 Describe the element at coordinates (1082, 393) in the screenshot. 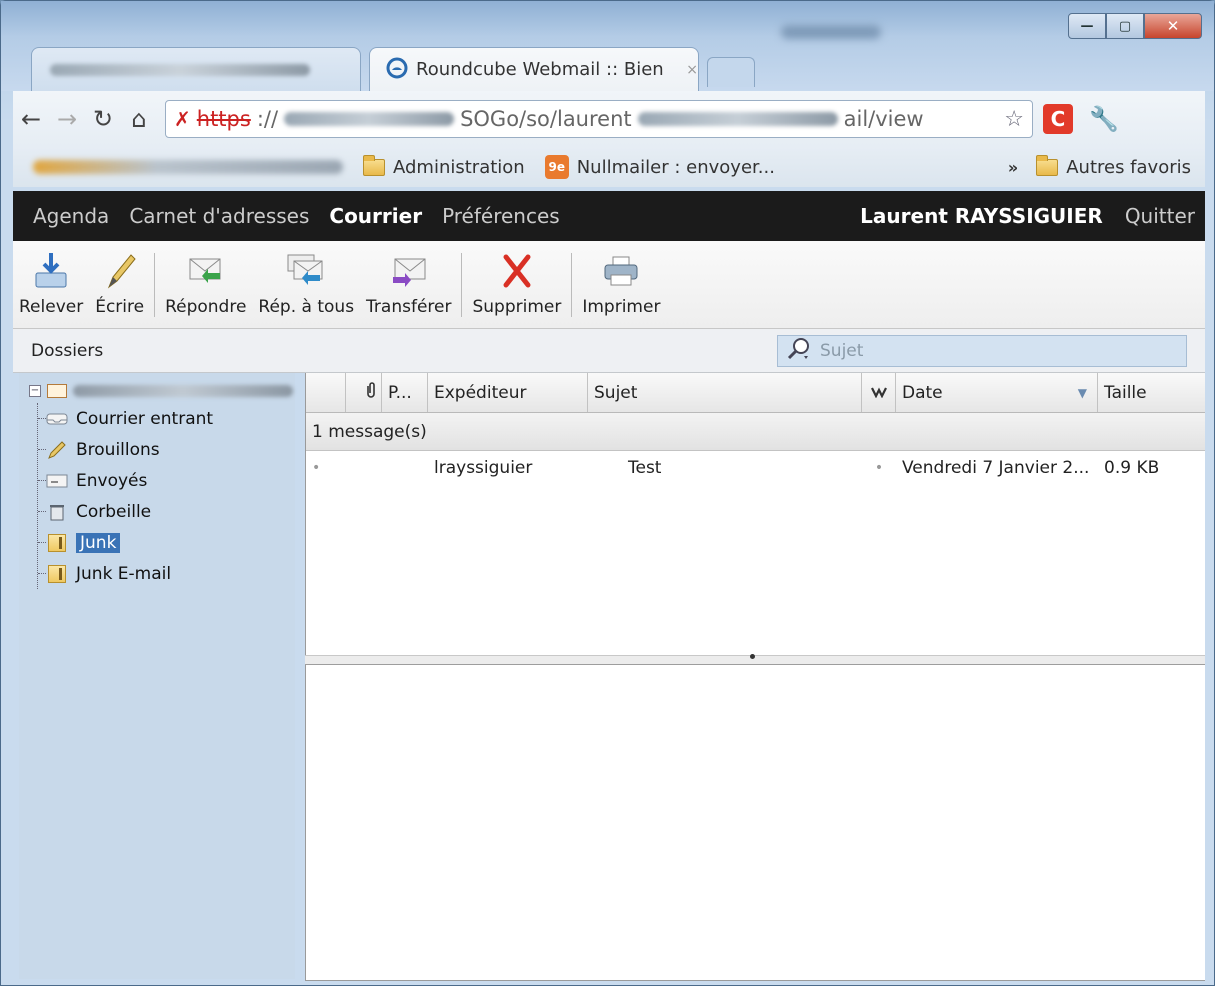

I see `sort-desc-icon: ▼` at that location.